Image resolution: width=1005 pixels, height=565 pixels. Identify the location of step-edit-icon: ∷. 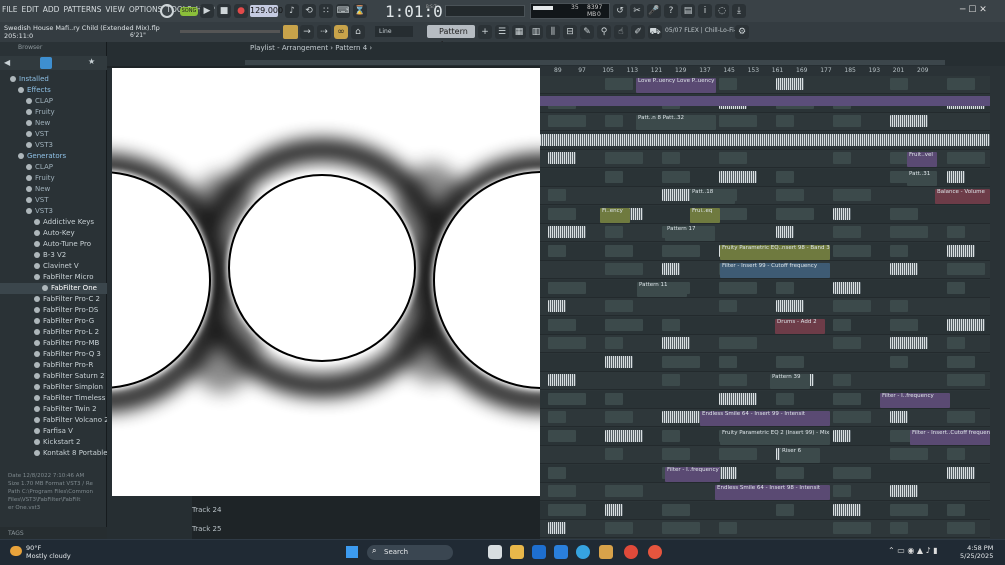
(326, 11).